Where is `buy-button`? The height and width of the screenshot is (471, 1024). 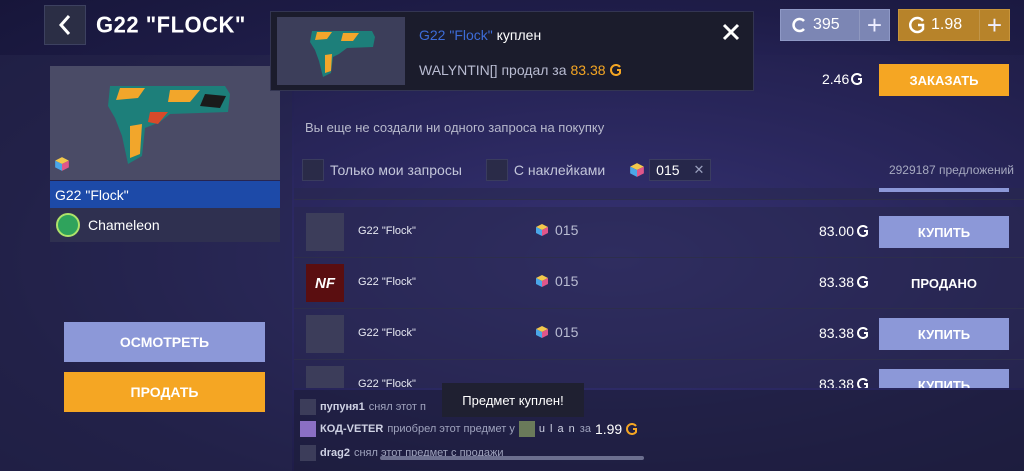 buy-button is located at coordinates (944, 190).